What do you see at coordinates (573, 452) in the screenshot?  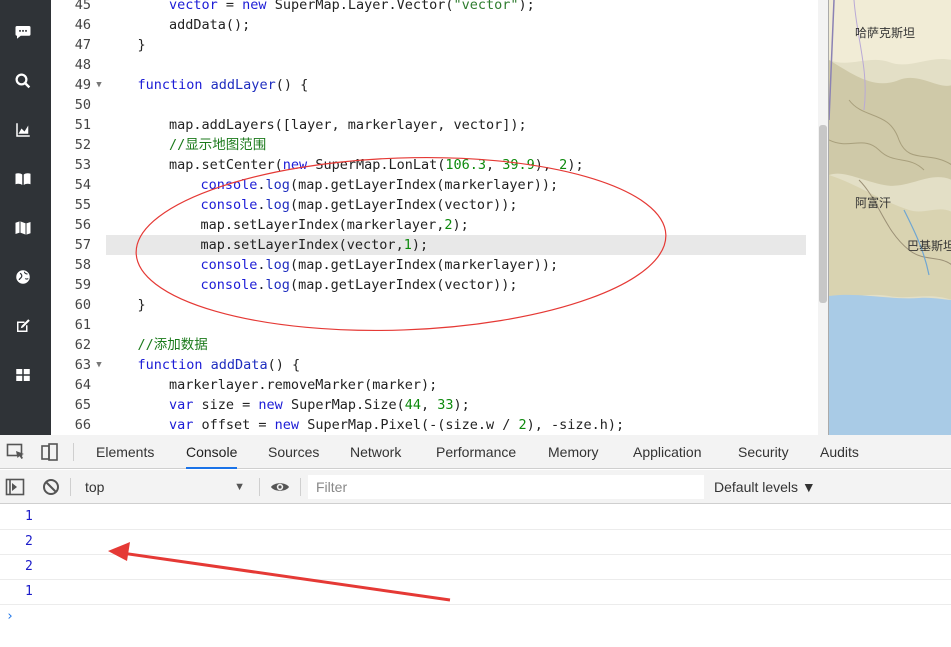 I see `tab-memory: Memory` at bounding box center [573, 452].